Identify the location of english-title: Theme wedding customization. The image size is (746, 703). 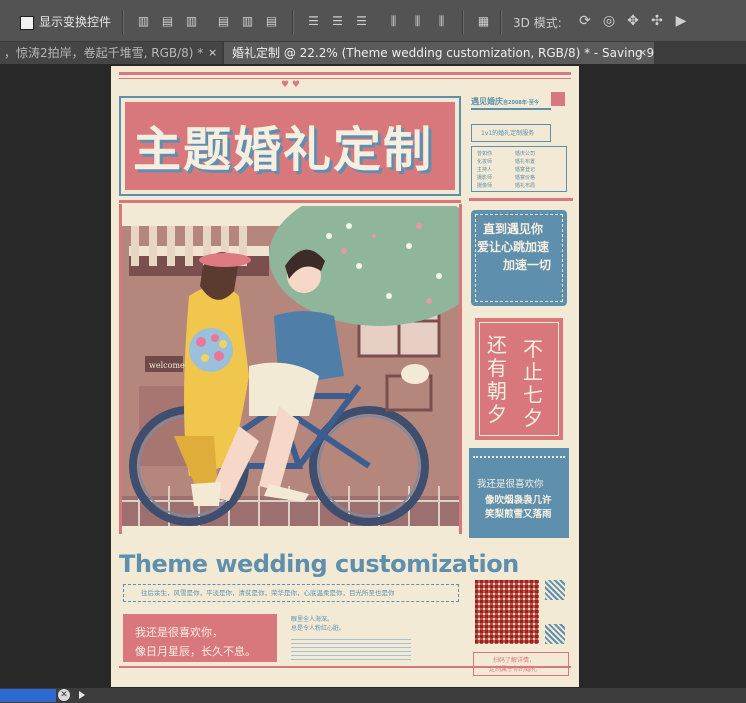
(319, 564).